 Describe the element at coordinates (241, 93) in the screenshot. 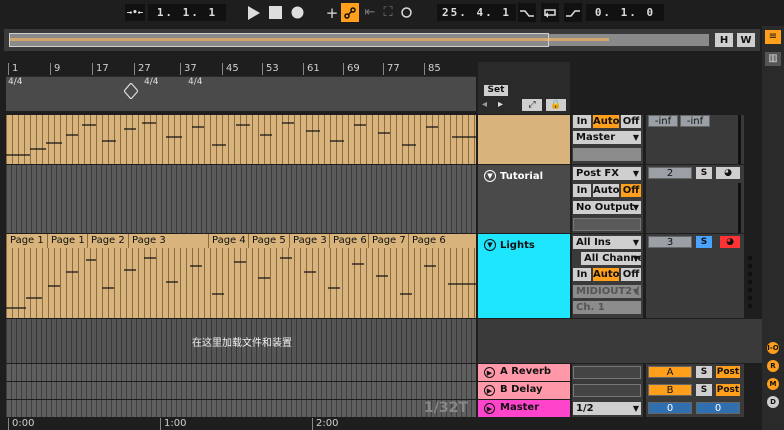

I see `signature-lane: 4/4 4/4 4/4` at that location.